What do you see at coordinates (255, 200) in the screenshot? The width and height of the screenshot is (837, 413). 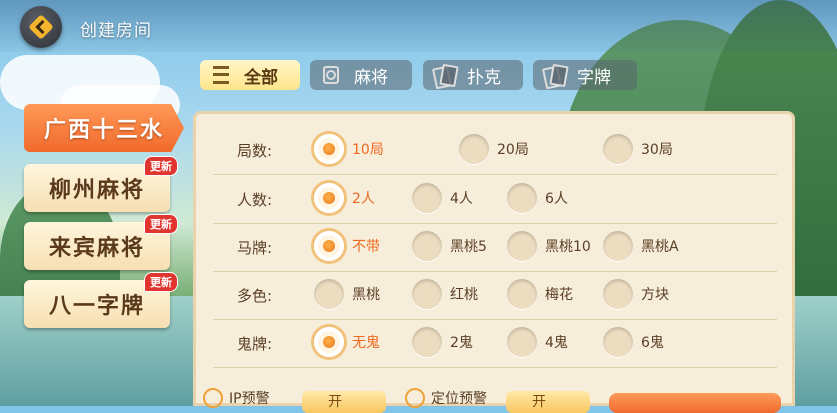 I see `setting-label: 人数:` at bounding box center [255, 200].